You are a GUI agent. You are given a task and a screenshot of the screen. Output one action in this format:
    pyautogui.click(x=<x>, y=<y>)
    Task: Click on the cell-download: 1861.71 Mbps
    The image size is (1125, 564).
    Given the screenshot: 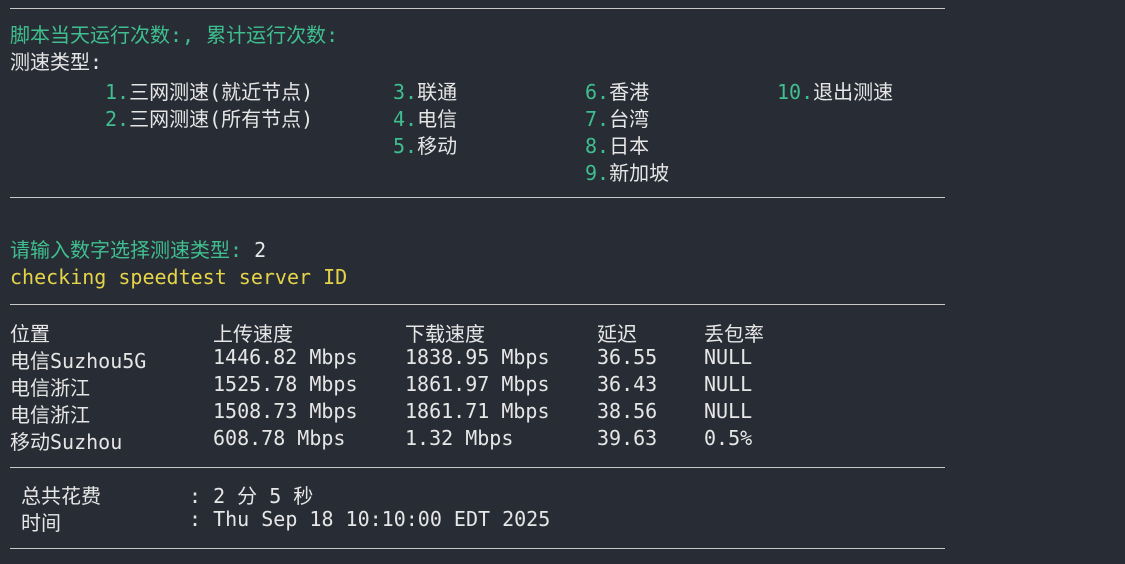 What is the action you would take?
    pyautogui.click(x=477, y=411)
    